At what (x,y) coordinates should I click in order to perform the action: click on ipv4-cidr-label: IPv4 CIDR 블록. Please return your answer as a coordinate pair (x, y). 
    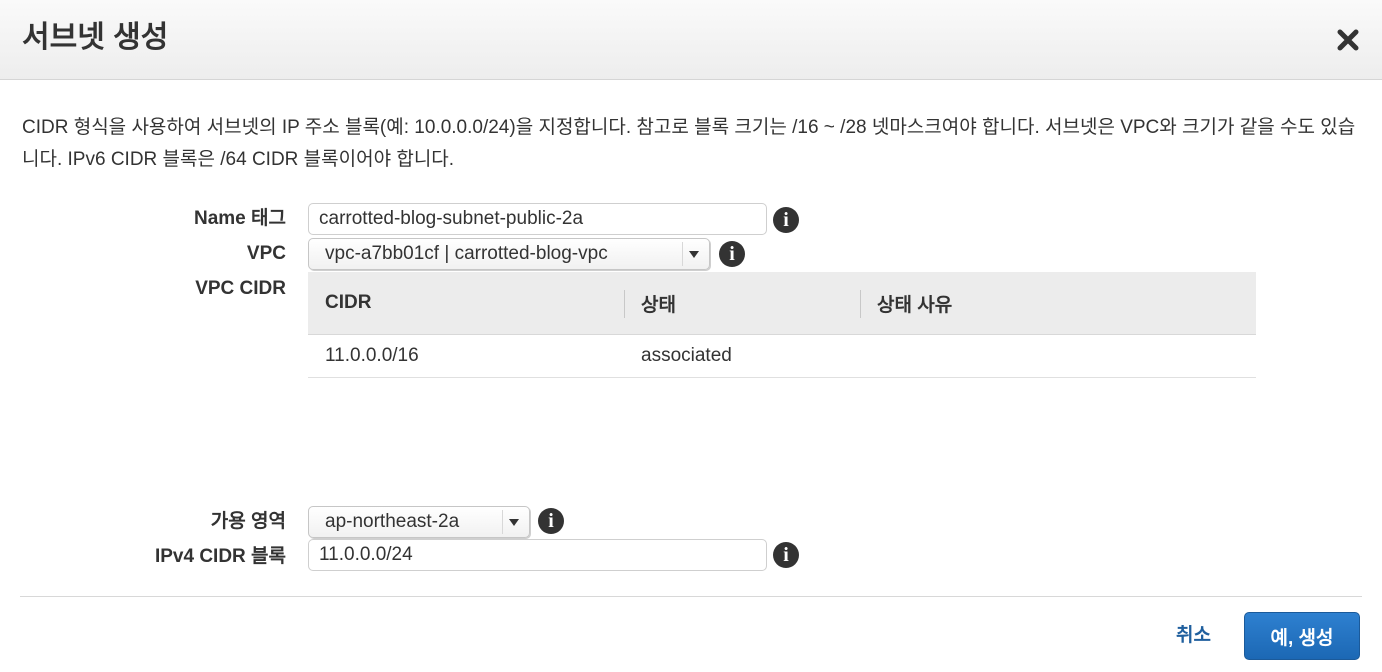
    Looking at the image, I should click on (220, 556).